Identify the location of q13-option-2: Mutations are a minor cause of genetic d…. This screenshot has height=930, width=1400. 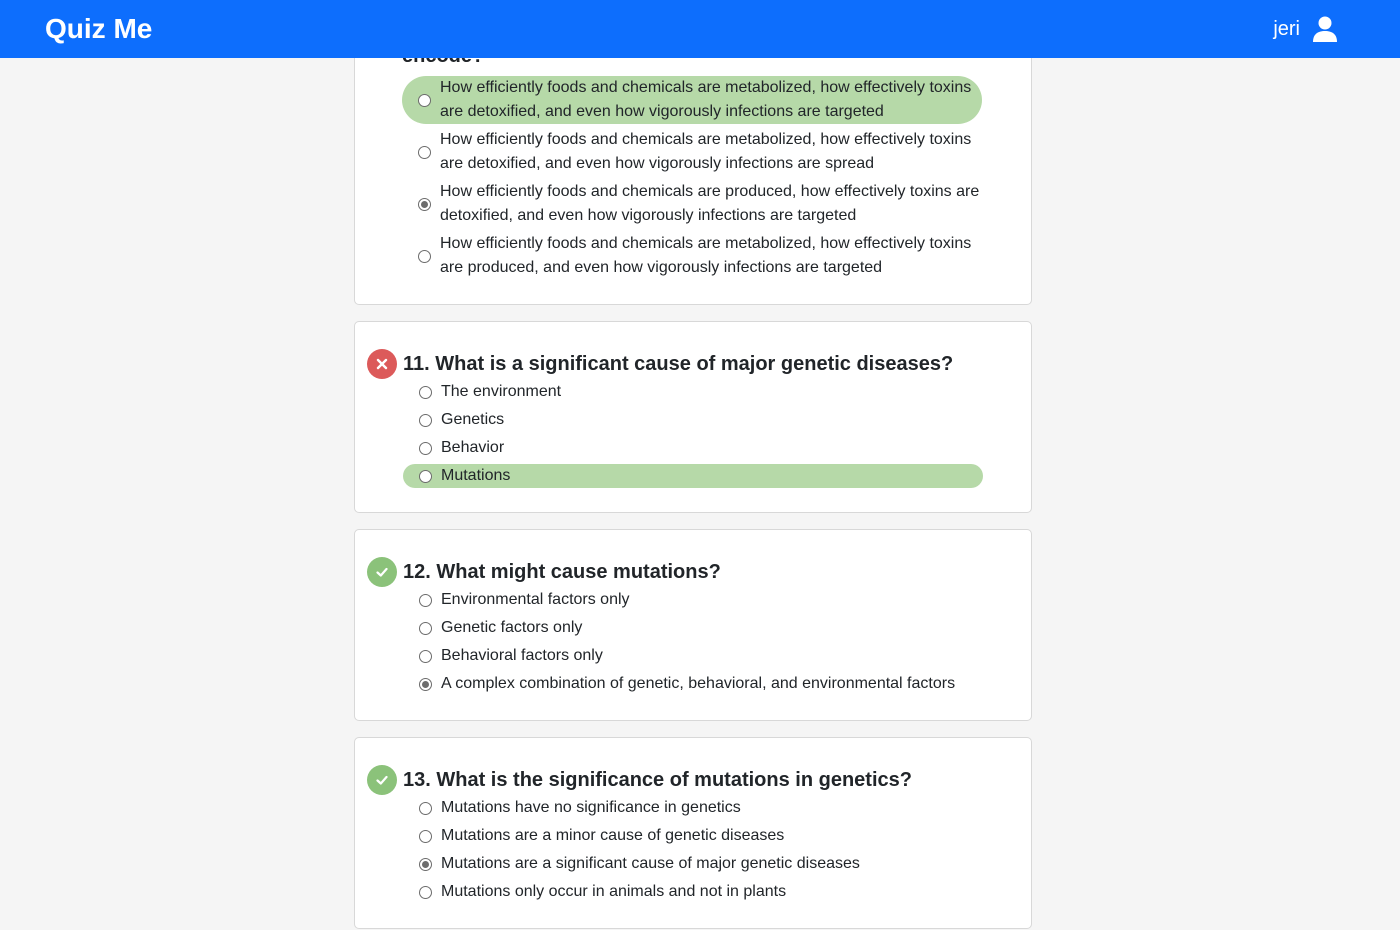
(693, 836).